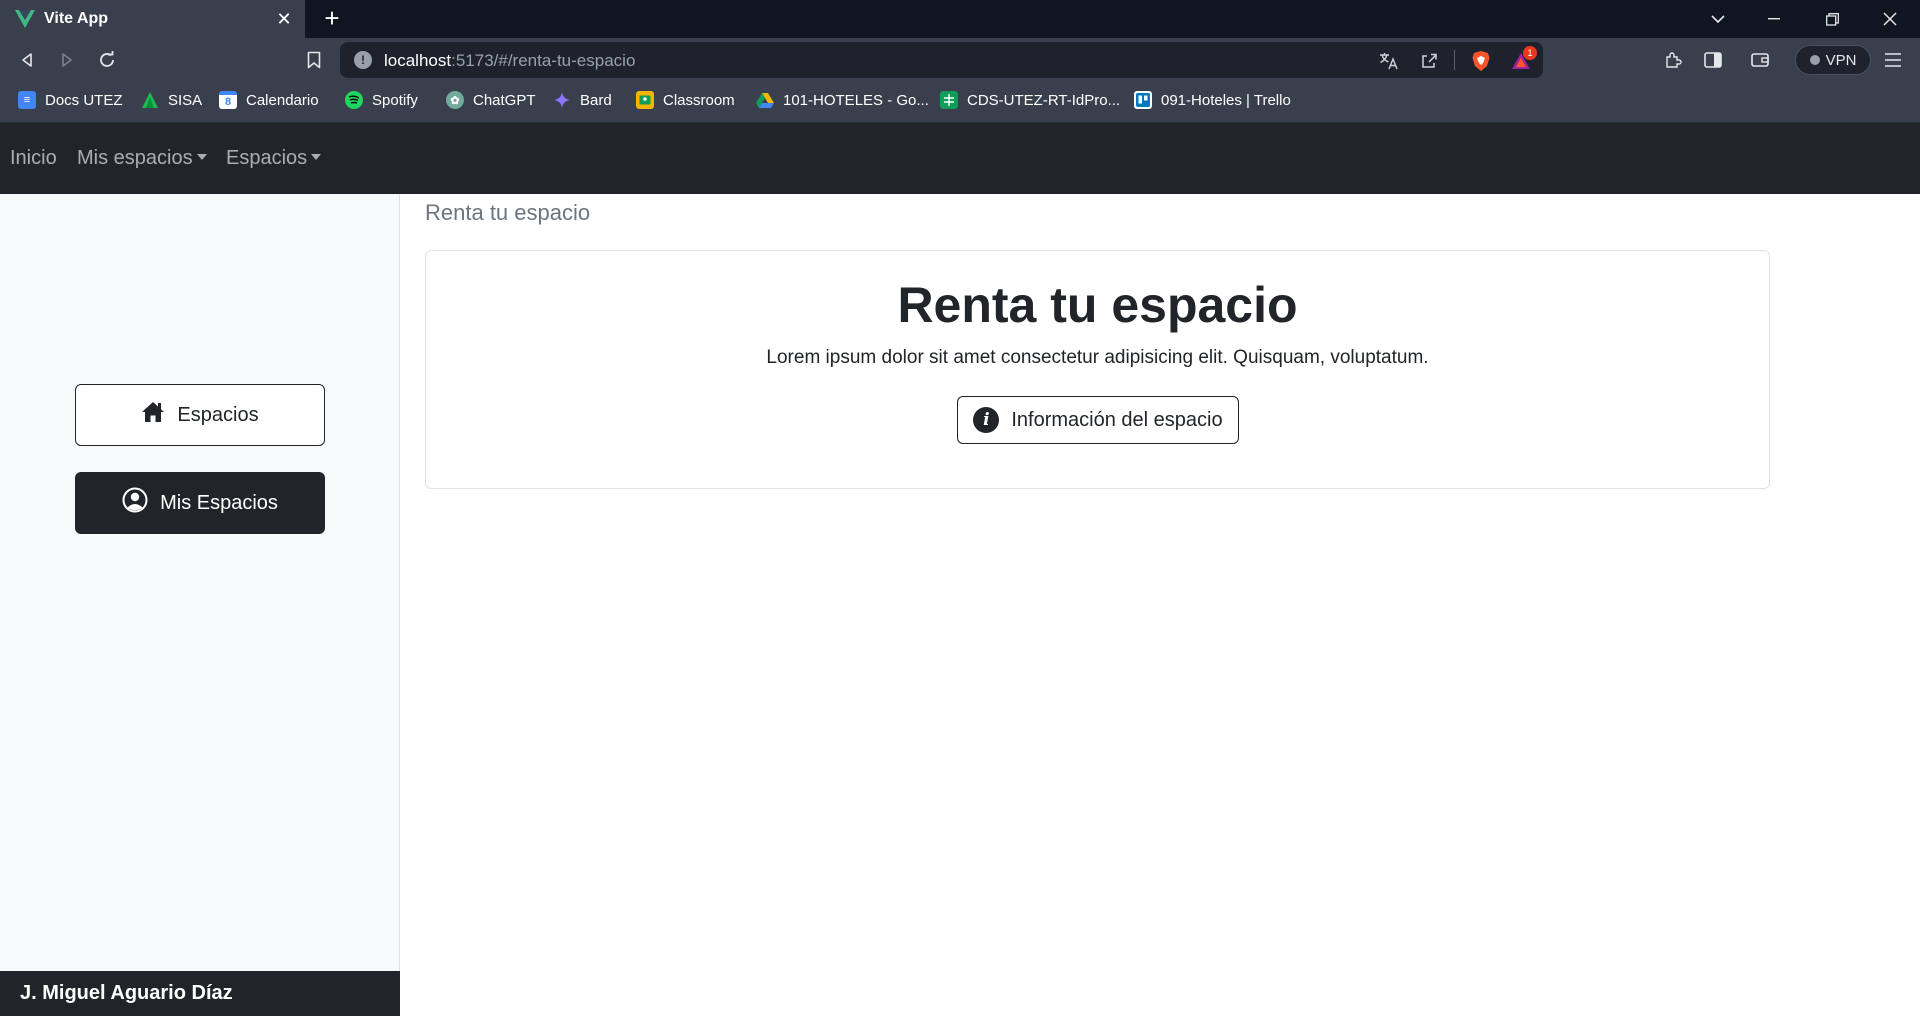  What do you see at coordinates (1143, 100) in the screenshot?
I see `trello-icon` at bounding box center [1143, 100].